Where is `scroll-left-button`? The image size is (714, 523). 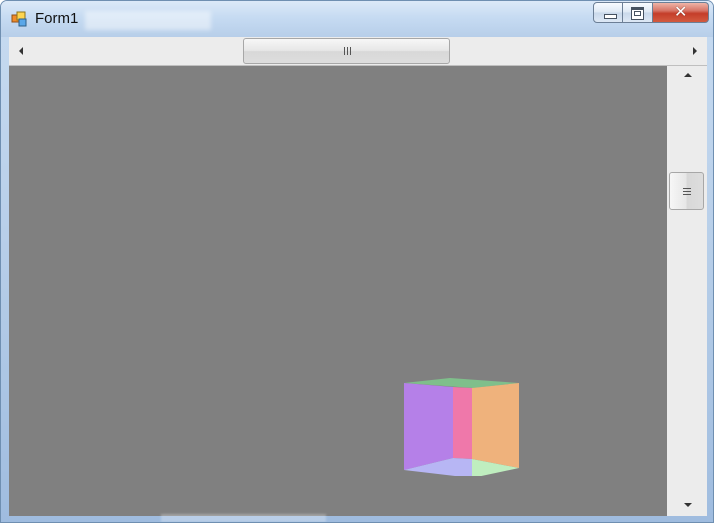
scroll-left-button is located at coordinates (21, 51).